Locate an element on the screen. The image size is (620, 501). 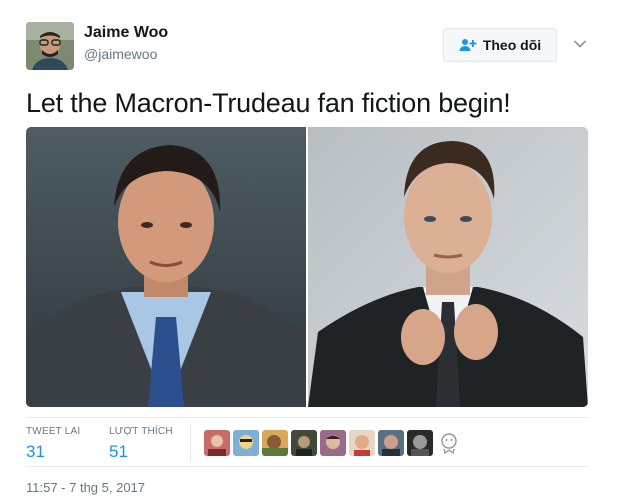
tweet-stats: TWEET LẠI 31 LƯỢT THÍCH 51 is located at coordinates (307, 442).